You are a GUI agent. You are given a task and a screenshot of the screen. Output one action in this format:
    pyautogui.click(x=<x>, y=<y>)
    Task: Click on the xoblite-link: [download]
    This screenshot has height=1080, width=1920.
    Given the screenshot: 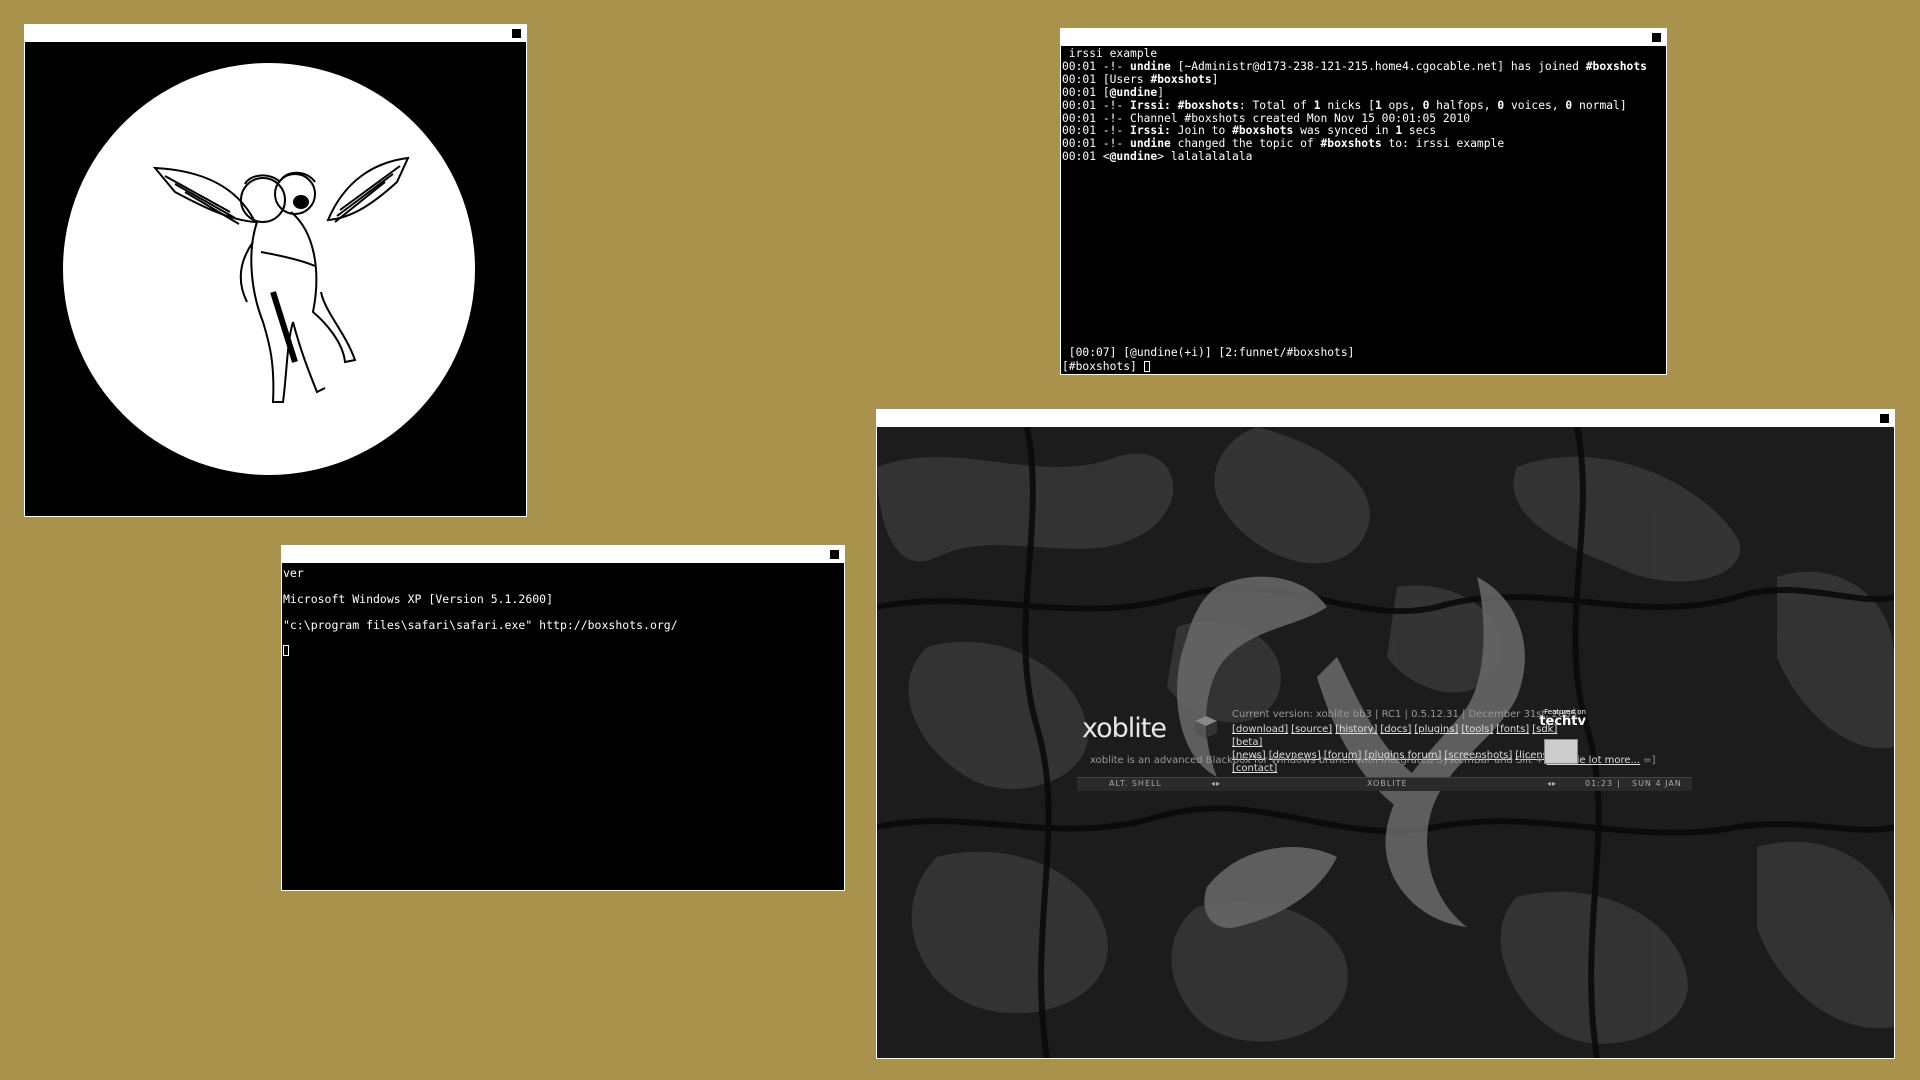 What is the action you would take?
    pyautogui.click(x=1260, y=729)
    